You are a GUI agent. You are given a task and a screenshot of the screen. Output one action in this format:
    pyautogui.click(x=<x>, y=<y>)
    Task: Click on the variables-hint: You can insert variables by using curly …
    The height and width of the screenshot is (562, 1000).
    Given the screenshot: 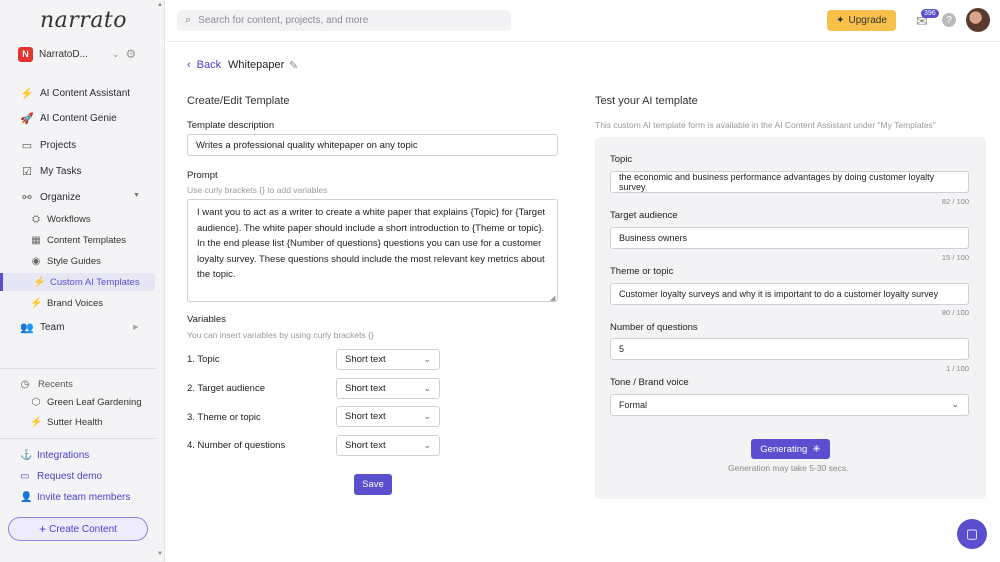 What is the action you would take?
    pyautogui.click(x=280, y=335)
    